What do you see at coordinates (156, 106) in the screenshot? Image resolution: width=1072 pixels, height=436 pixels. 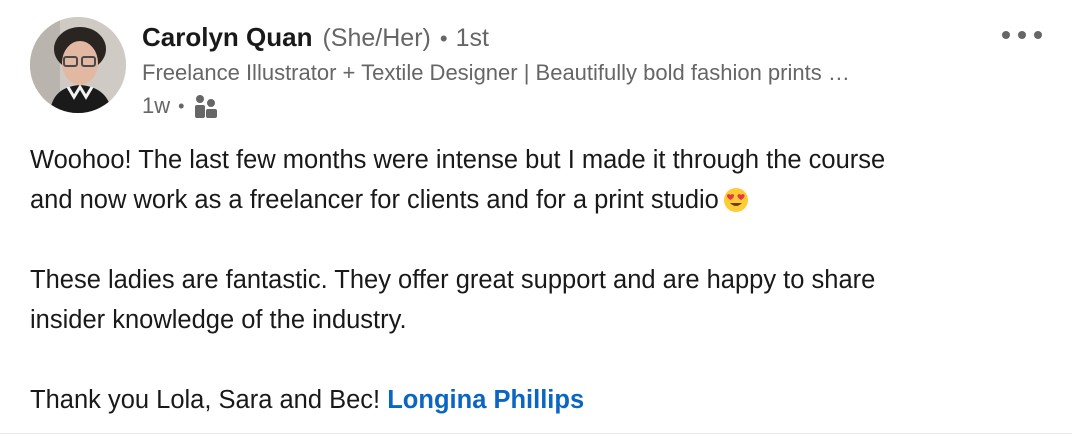 I see `post-time: 1w` at bounding box center [156, 106].